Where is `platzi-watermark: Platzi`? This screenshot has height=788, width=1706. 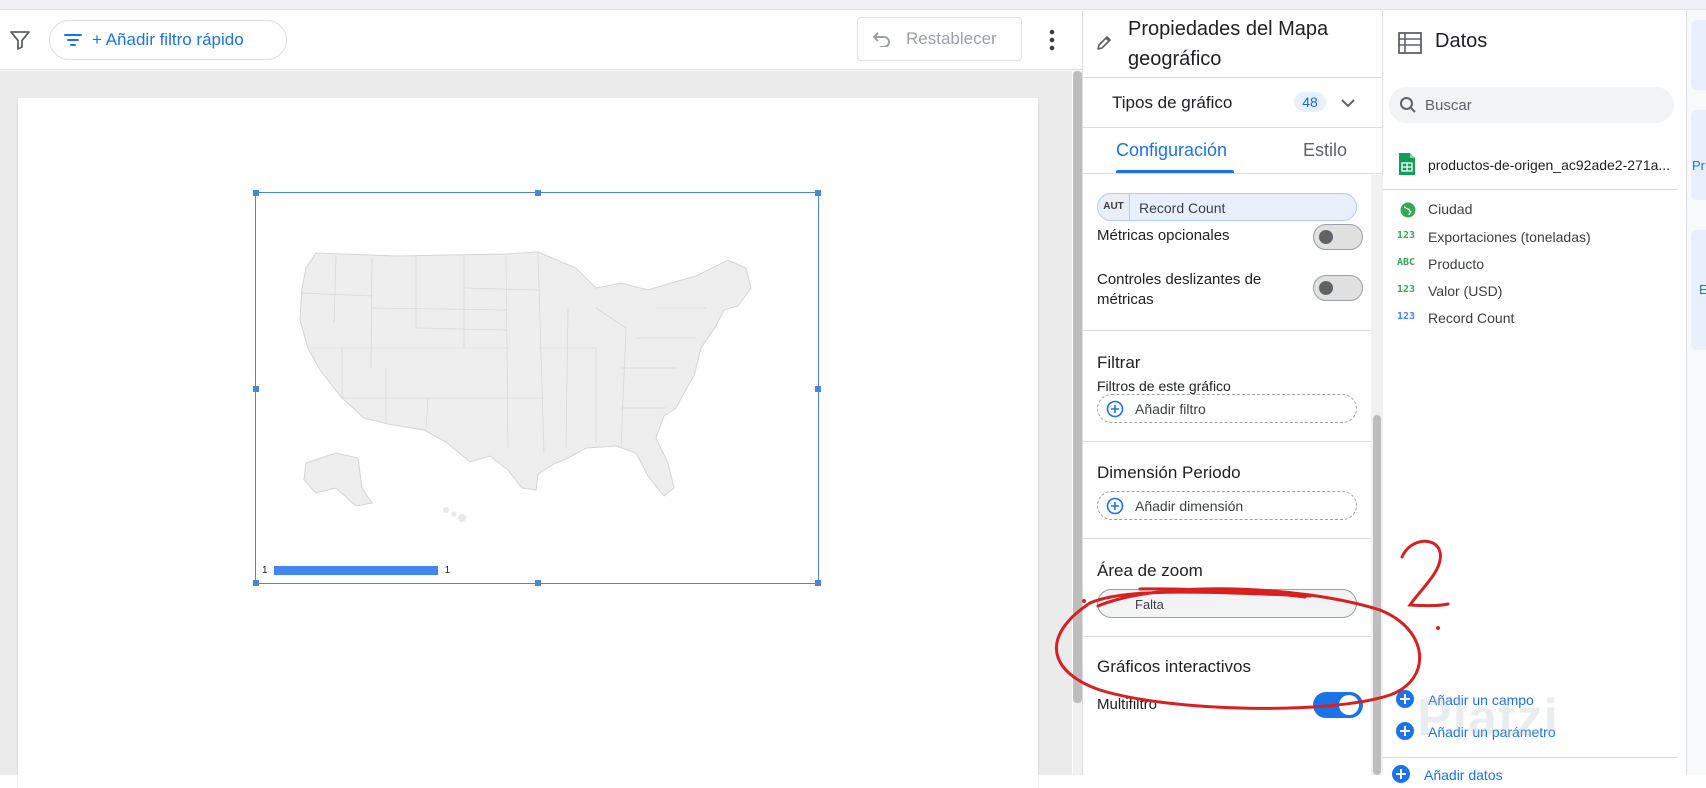
platzi-watermark: Platzi is located at coordinates (1488, 718).